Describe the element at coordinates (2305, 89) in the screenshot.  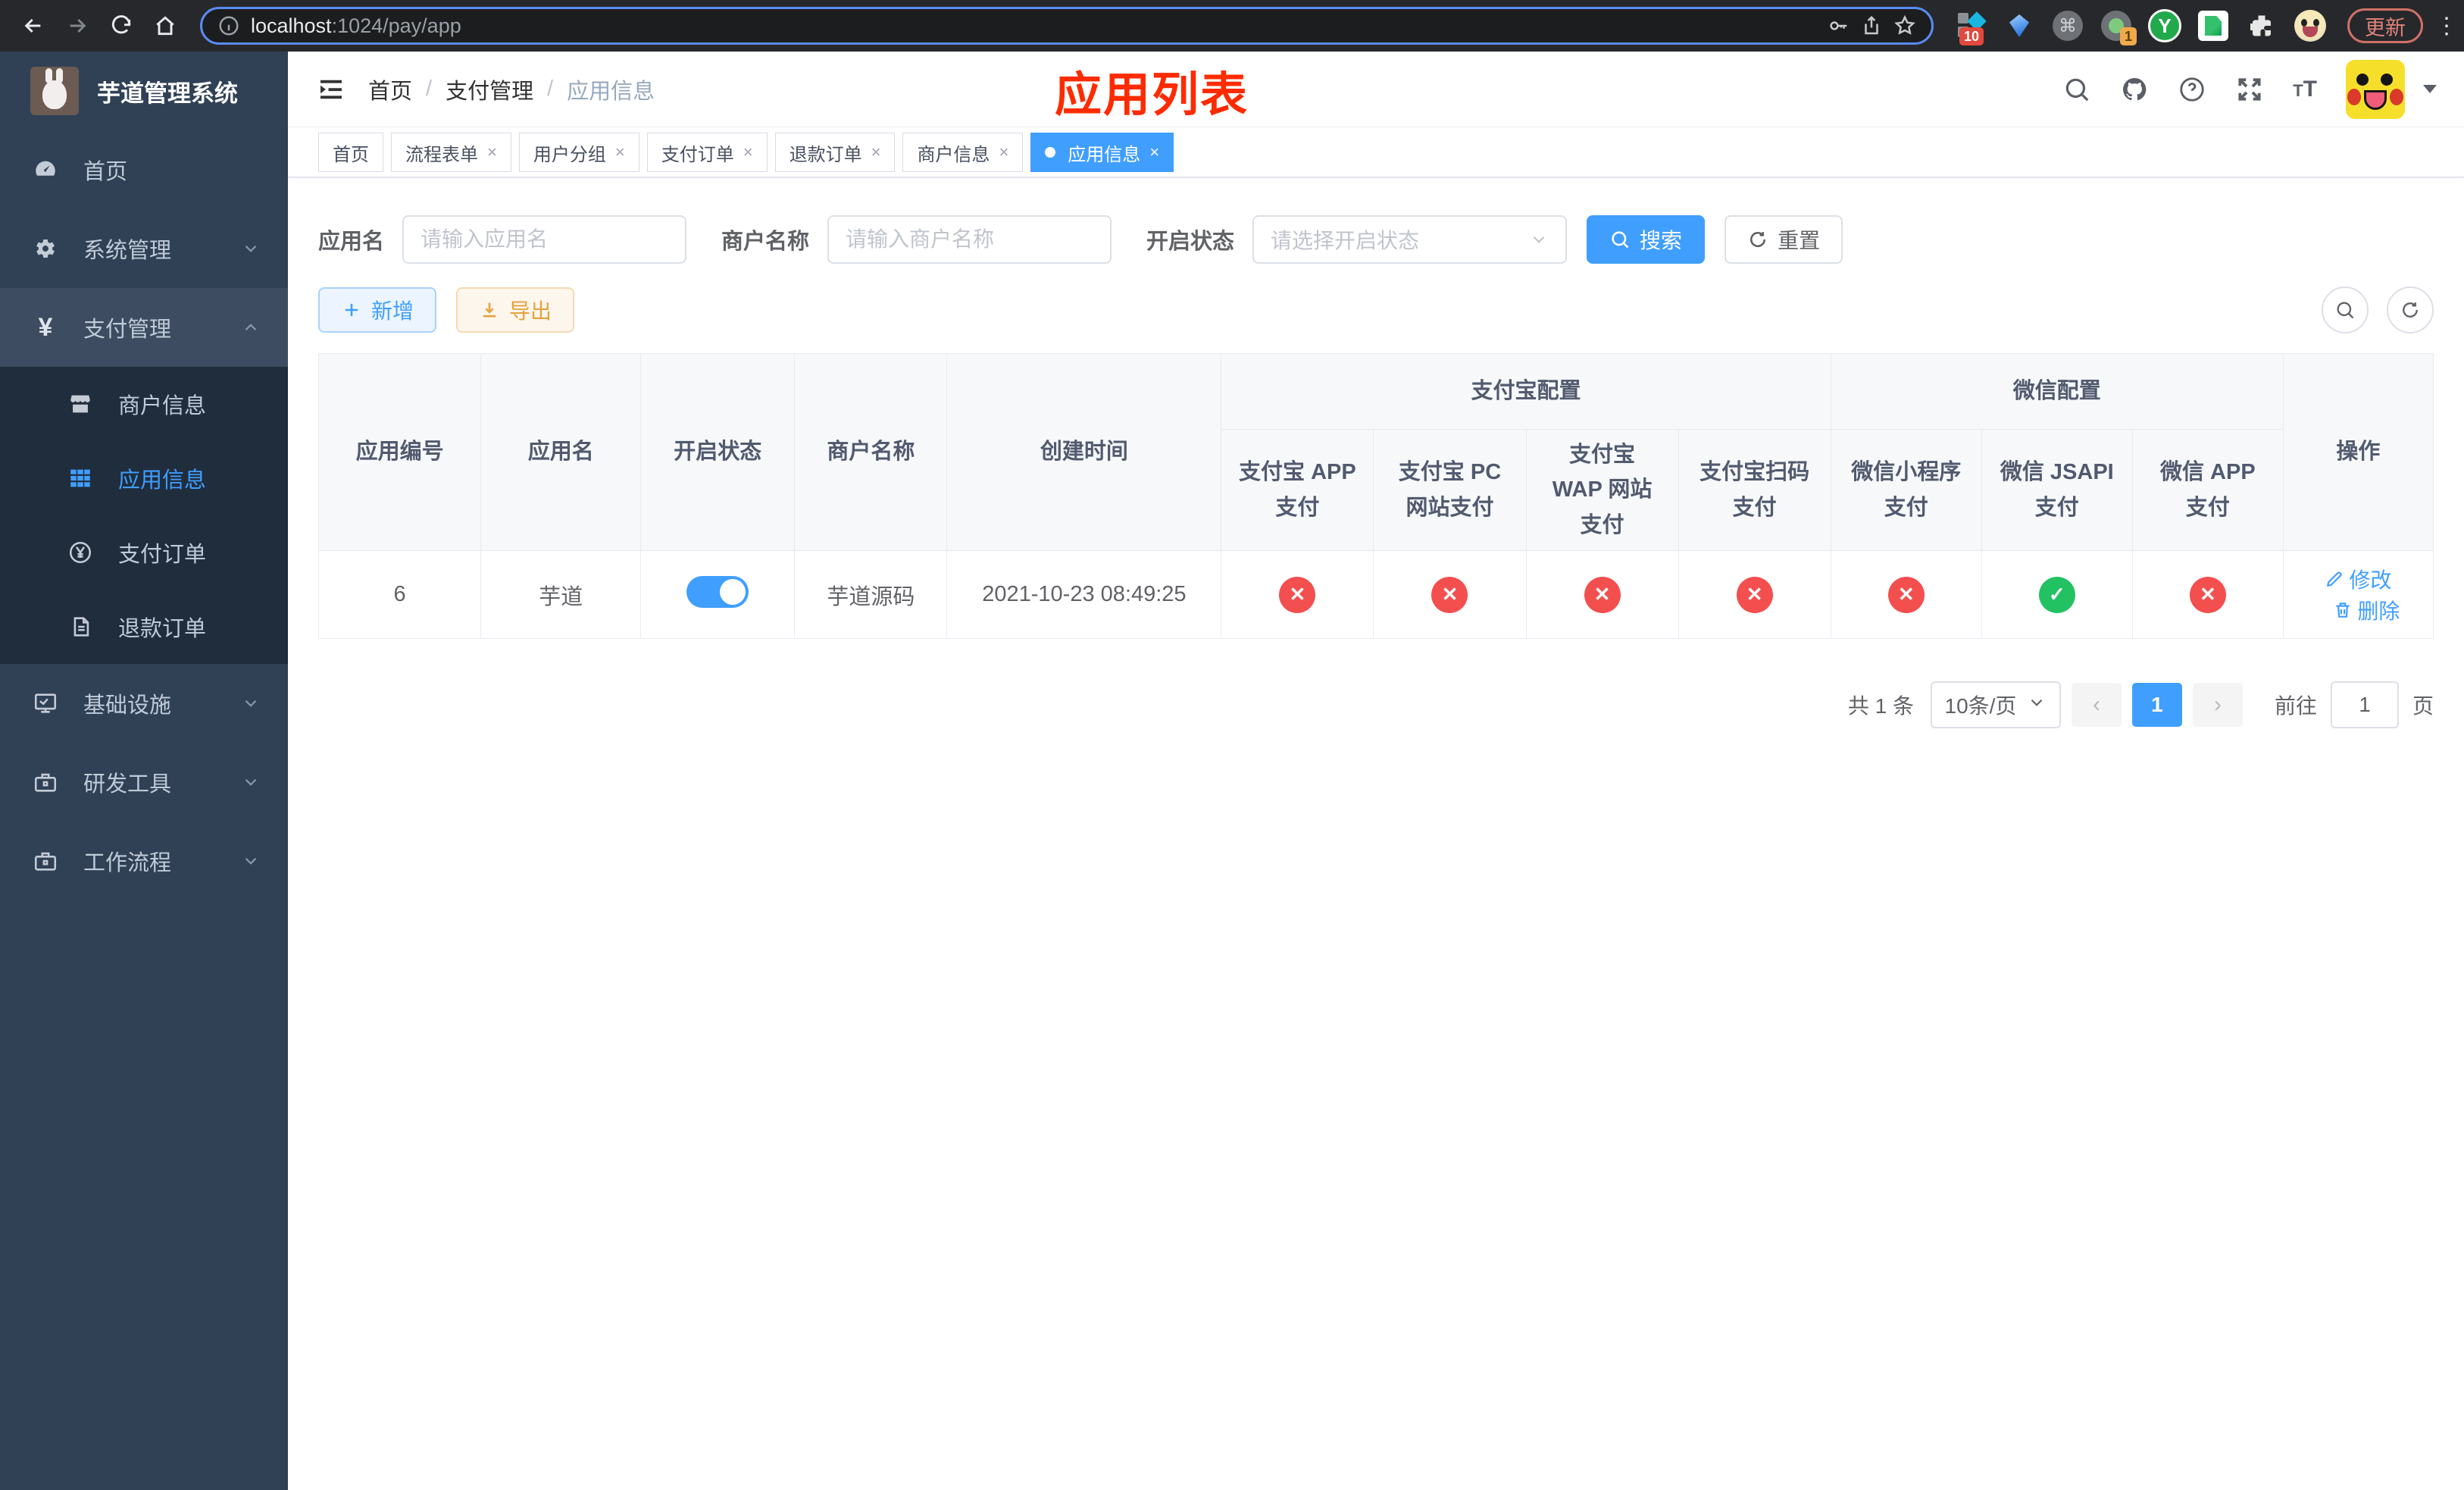
I see `font-size-icon: TT` at that location.